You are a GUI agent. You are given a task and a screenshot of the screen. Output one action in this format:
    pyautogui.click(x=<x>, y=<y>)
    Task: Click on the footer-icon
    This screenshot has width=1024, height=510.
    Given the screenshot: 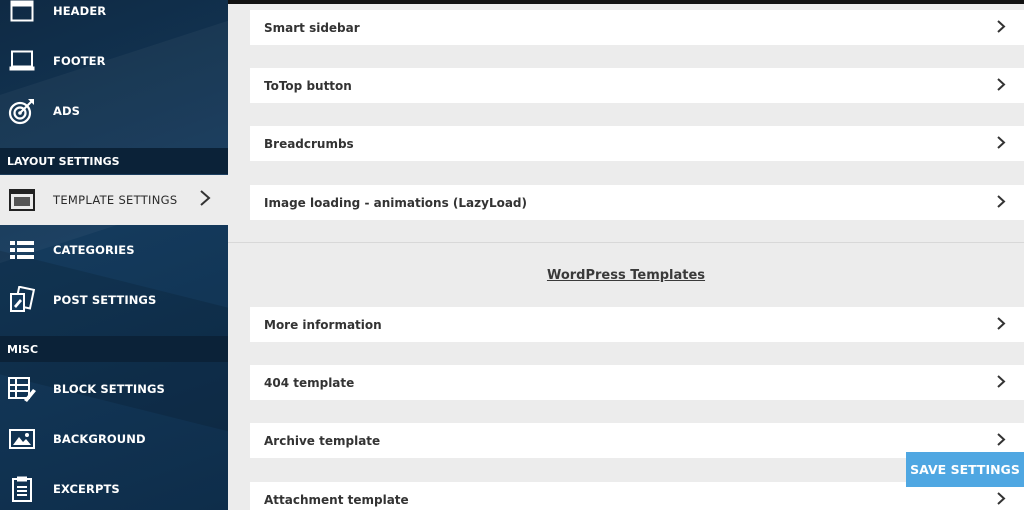 What is the action you would take?
    pyautogui.click(x=22, y=61)
    